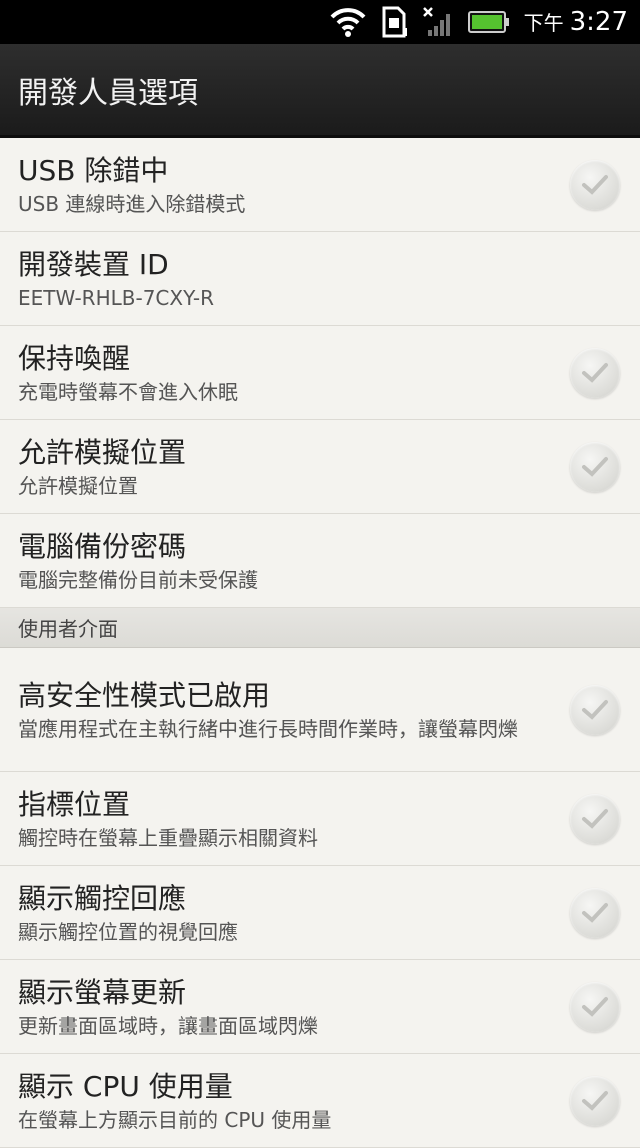 This screenshot has height=1148, width=640. What do you see at coordinates (320, 913) in the screenshot?
I see `setting-show-touches: 顯示觸控回應 顯示觸控位置的視覺回應` at bounding box center [320, 913].